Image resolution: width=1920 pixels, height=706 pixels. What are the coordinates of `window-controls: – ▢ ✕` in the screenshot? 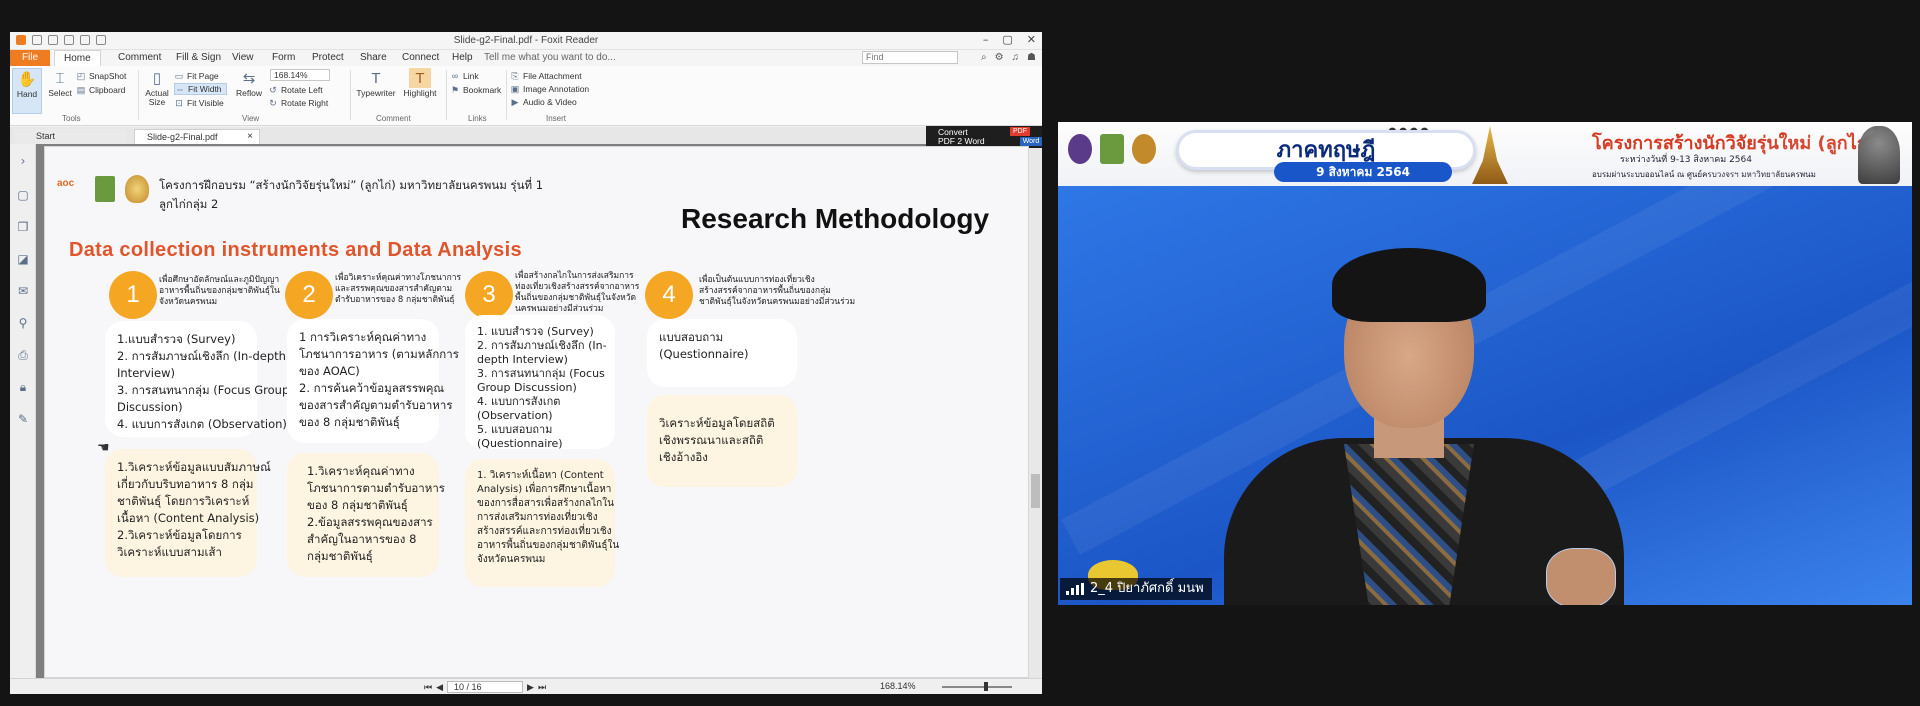 It's located at (1009, 39).